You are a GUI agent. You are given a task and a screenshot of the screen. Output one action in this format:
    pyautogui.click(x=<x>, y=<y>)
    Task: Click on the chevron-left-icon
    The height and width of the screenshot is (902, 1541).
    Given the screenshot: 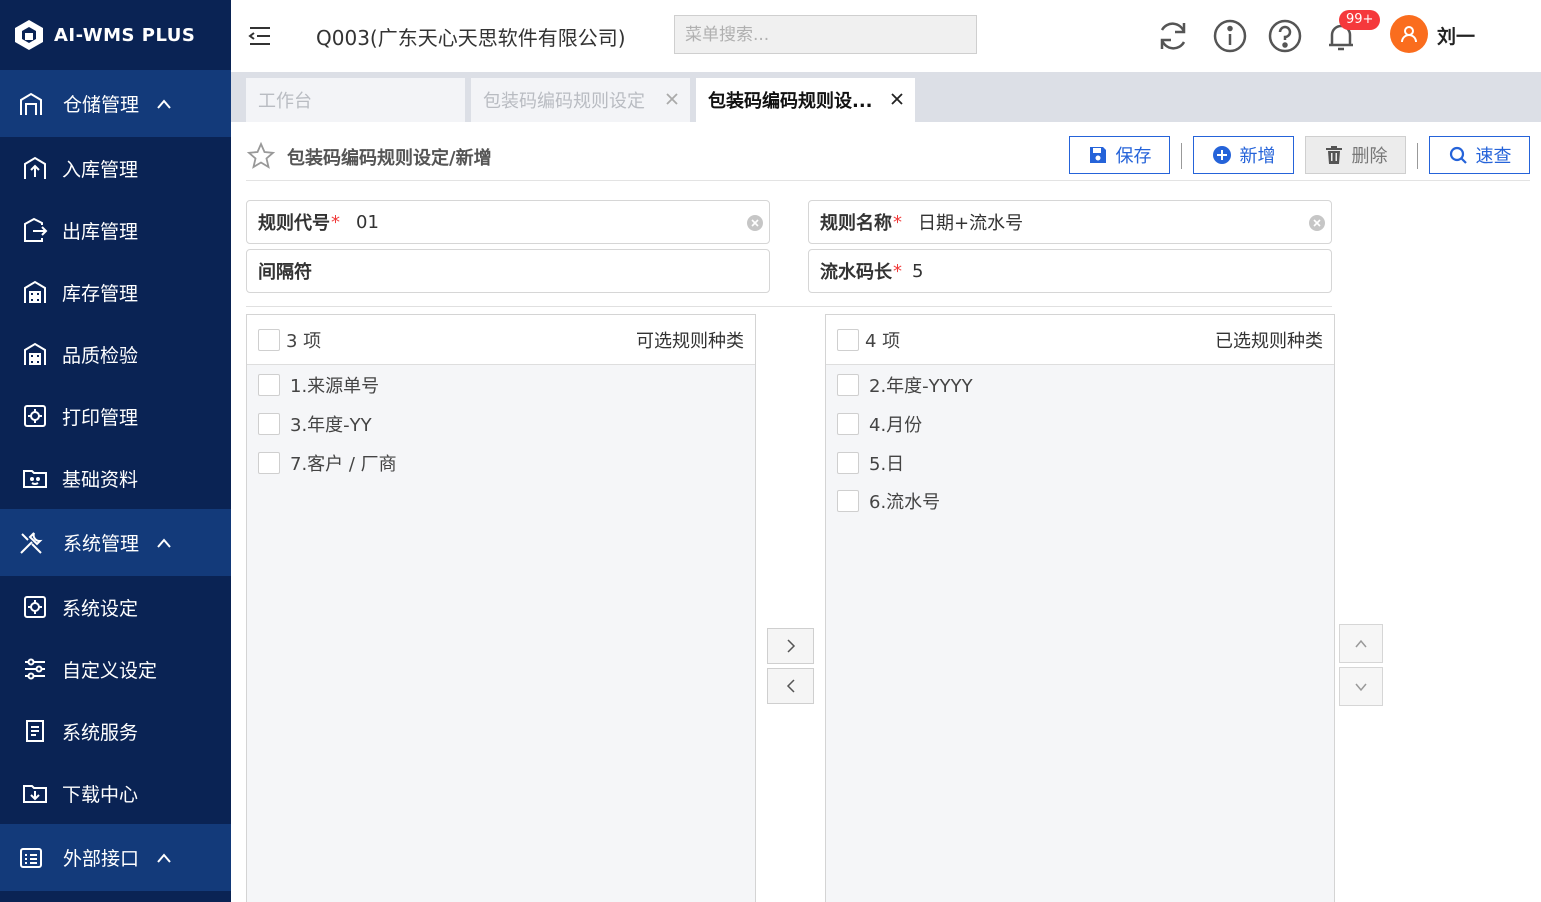 What is the action you would take?
    pyautogui.click(x=790, y=686)
    